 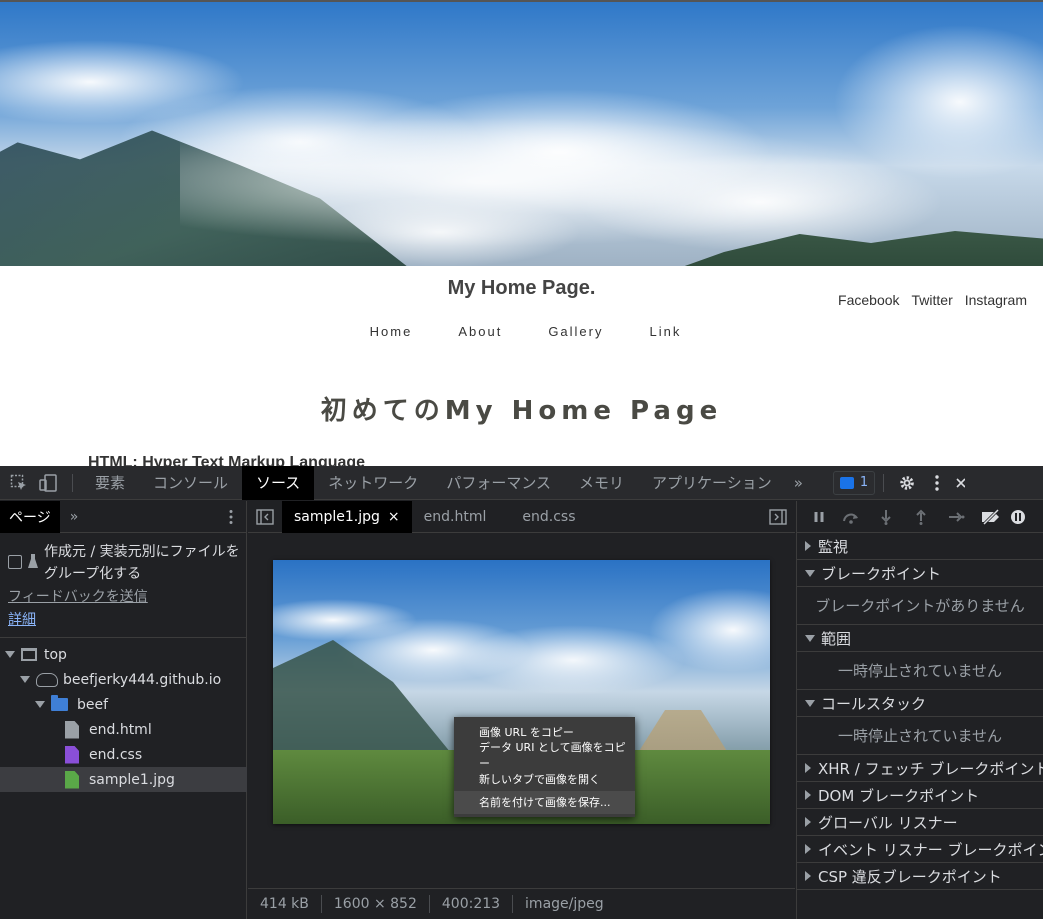 I want to click on toggle-debugger-icon, so click(x=778, y=519).